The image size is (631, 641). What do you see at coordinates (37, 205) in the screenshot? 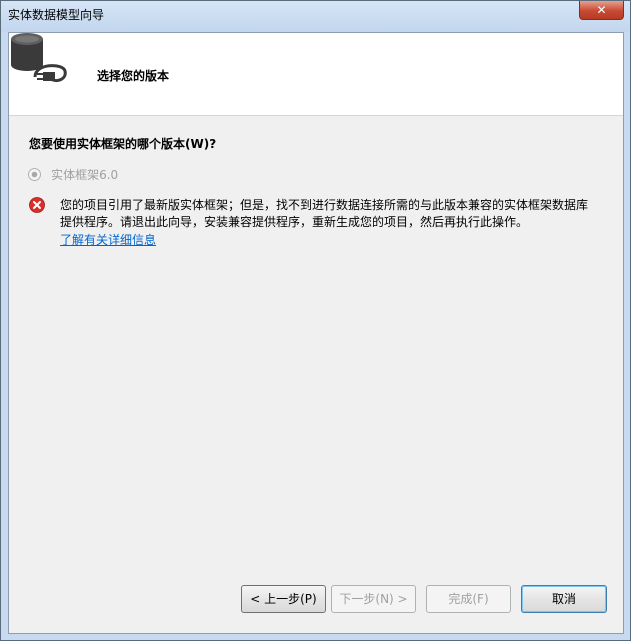
I see `error-icon` at bounding box center [37, 205].